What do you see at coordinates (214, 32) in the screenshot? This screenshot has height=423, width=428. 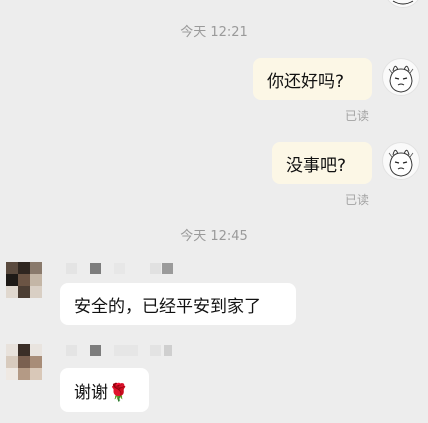 I see `timestamp: 今天 12:21` at bounding box center [214, 32].